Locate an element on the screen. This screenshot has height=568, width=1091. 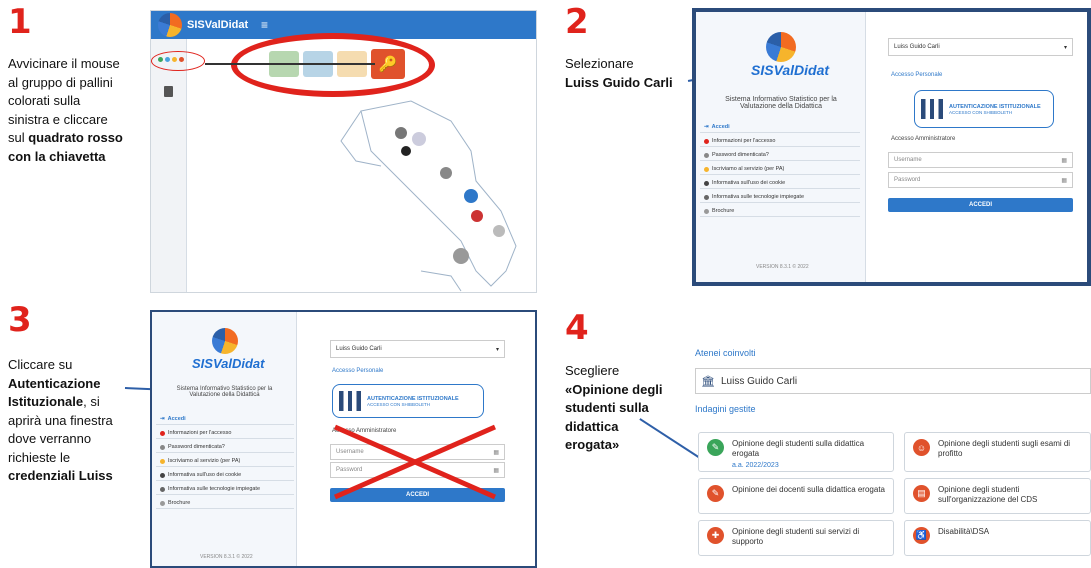
step1-line: Avvicinare il mouse is located at coordinates (64, 63).